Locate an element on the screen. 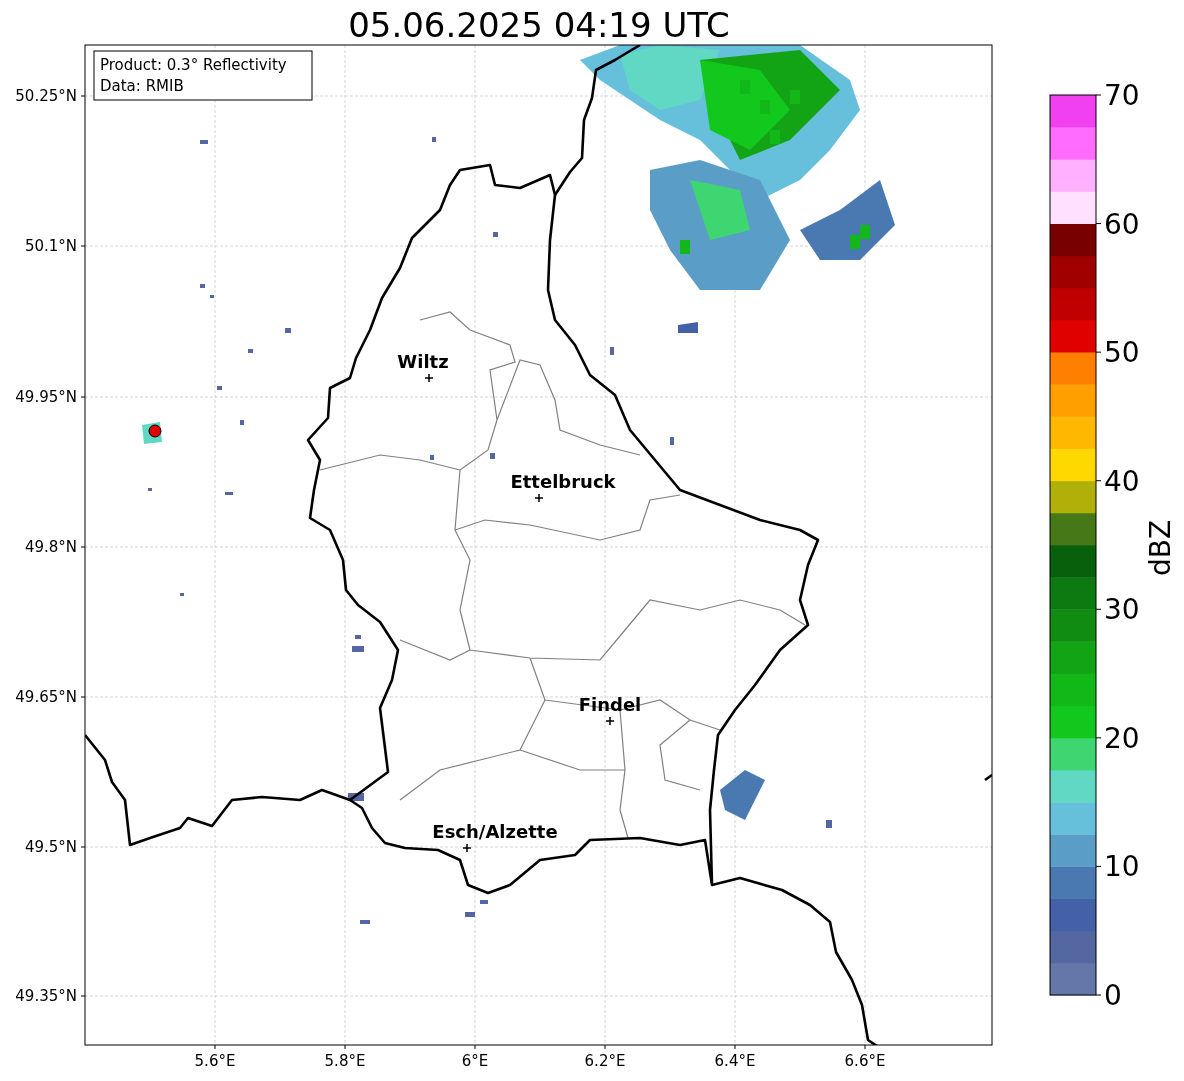 The width and height of the screenshot is (1184, 1081). colorbar-tick-label: 0 is located at coordinates (1113, 995).